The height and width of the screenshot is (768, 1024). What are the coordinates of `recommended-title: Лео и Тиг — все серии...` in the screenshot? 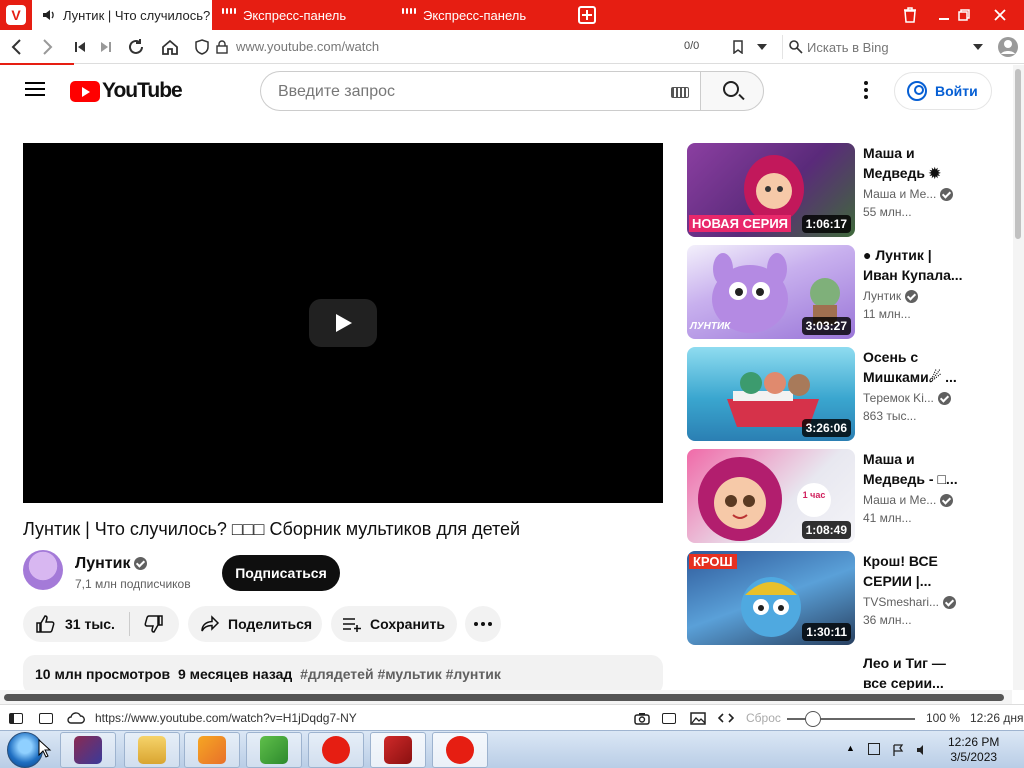 It's located at (913, 671).